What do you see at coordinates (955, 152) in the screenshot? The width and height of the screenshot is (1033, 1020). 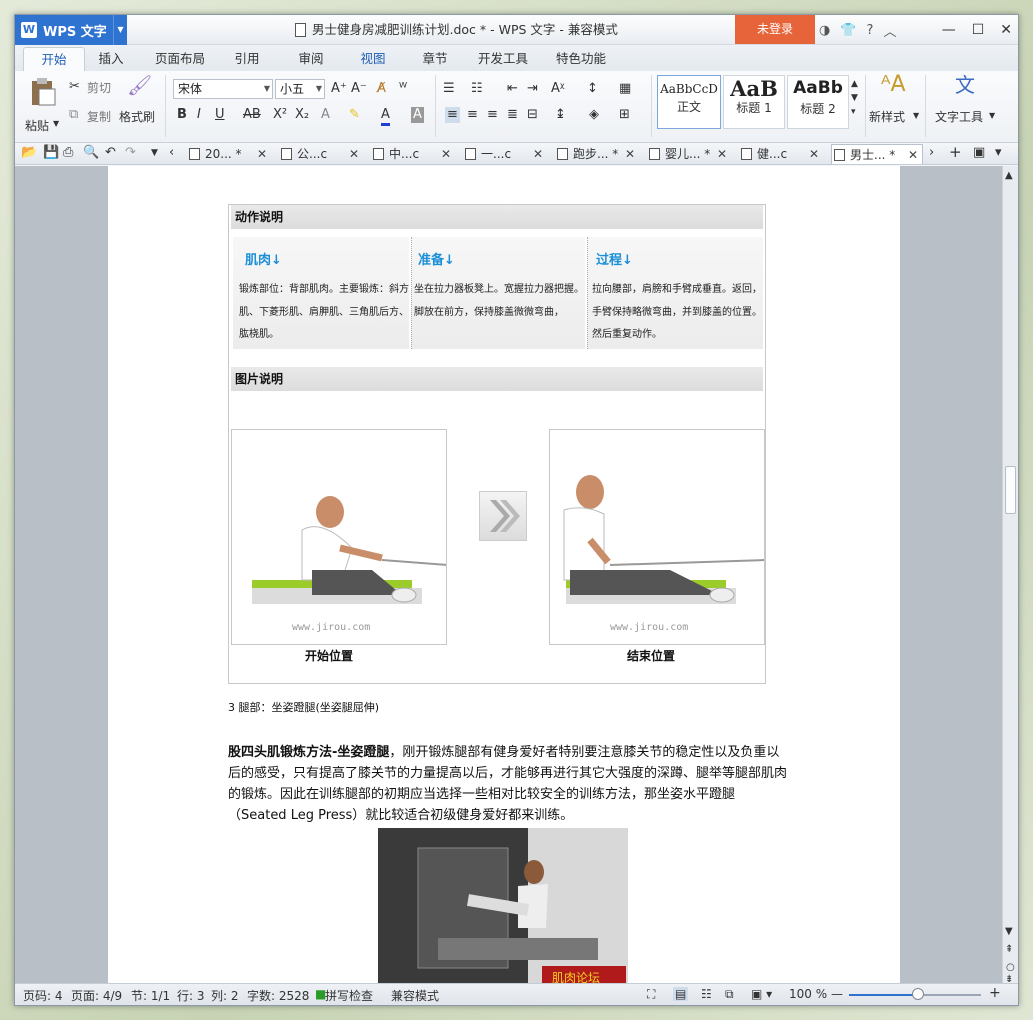 I see `new-tab-icon: +` at bounding box center [955, 152].